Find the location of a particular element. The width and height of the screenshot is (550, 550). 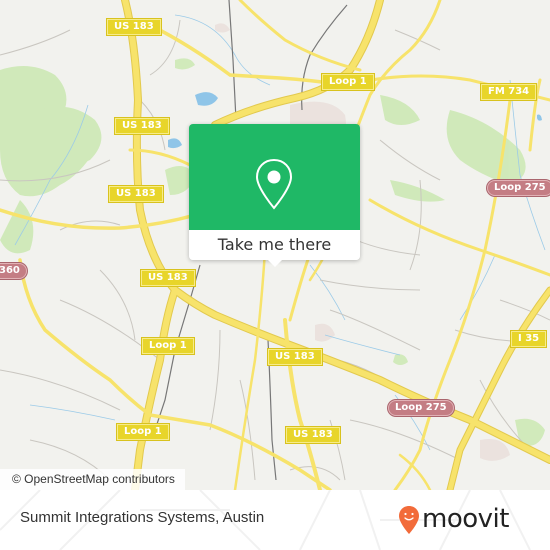

map-attribution: © OpenStreetMap contributors is located at coordinates (92, 479).